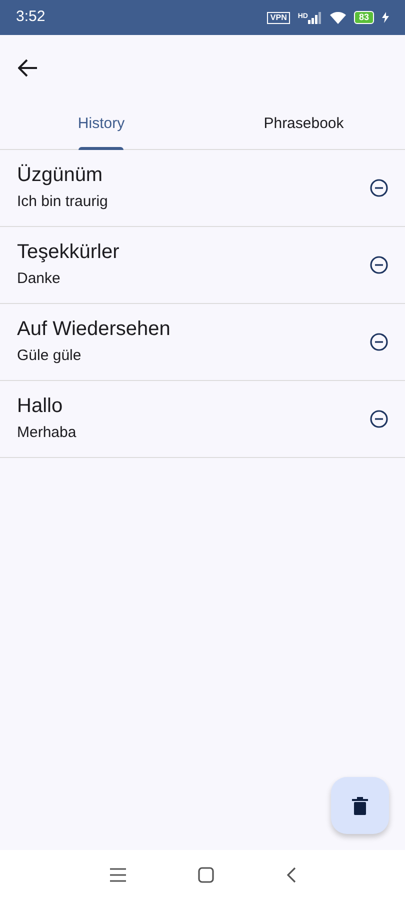  I want to click on menu-button, so click(118, 875).